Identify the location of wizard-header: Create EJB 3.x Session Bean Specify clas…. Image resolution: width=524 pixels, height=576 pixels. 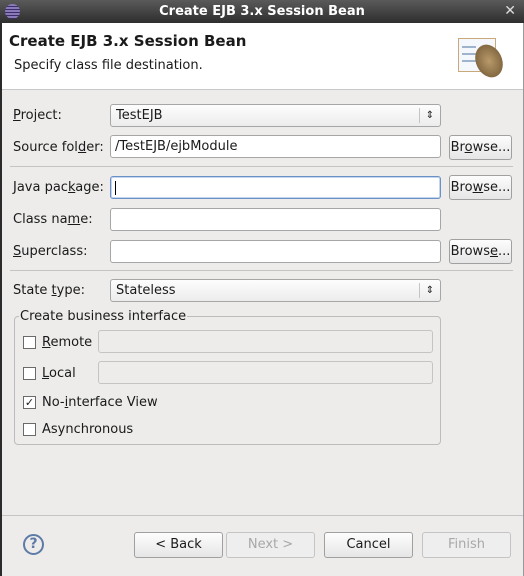
(262, 56).